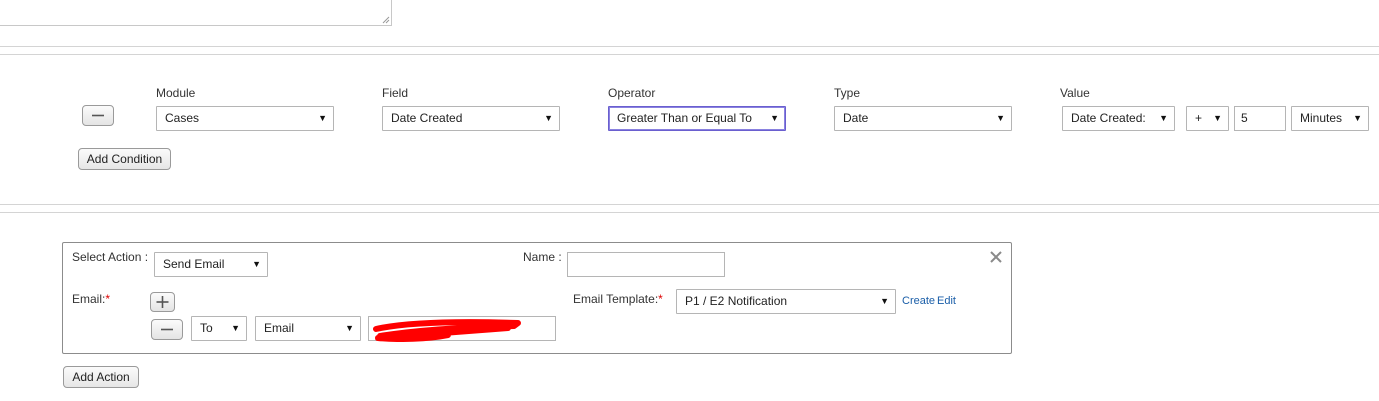 This screenshot has width=1379, height=401. I want to click on name-label: Name :, so click(542, 257).